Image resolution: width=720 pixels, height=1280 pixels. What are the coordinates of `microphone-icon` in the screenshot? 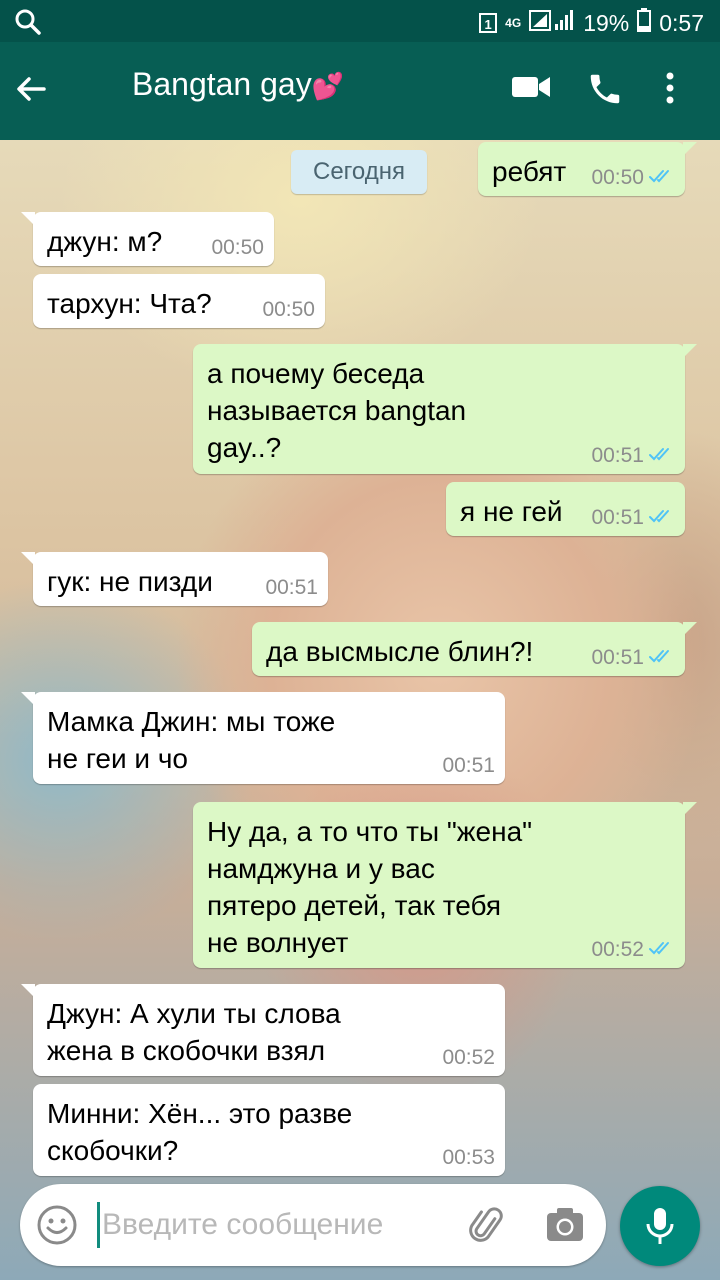 It's located at (660, 1226).